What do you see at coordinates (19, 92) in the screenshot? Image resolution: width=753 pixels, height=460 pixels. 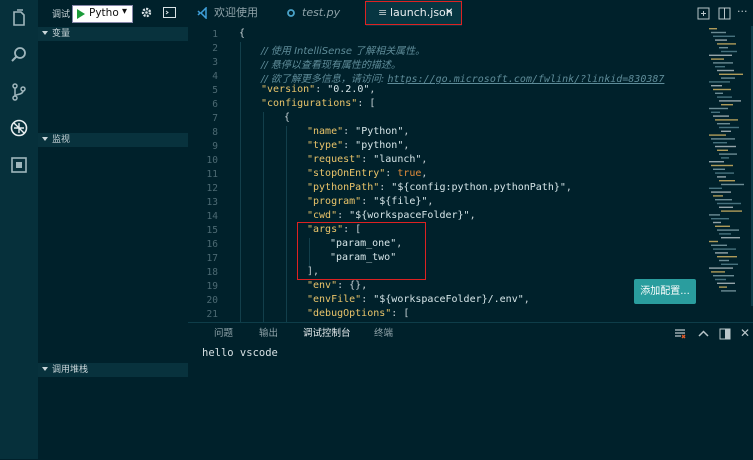 I see `source-control-icon` at bounding box center [19, 92].